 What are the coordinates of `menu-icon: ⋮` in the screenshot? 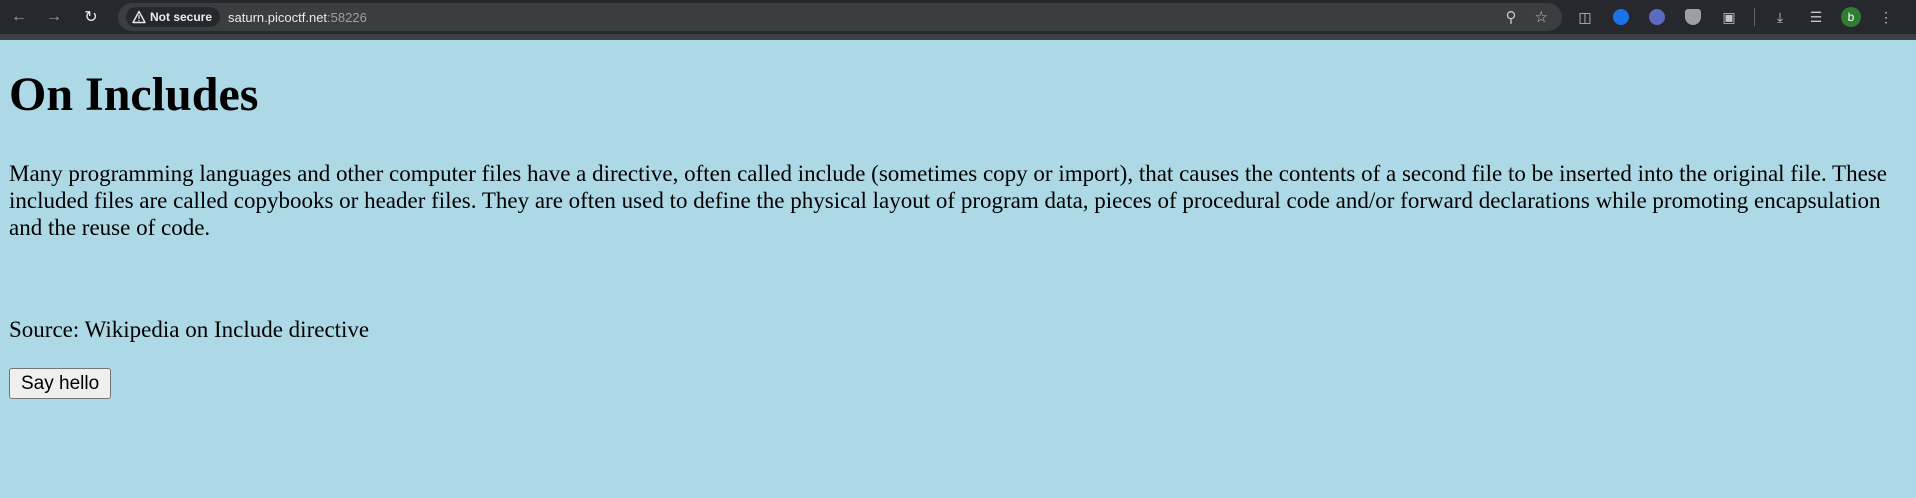 It's located at (1886, 17).